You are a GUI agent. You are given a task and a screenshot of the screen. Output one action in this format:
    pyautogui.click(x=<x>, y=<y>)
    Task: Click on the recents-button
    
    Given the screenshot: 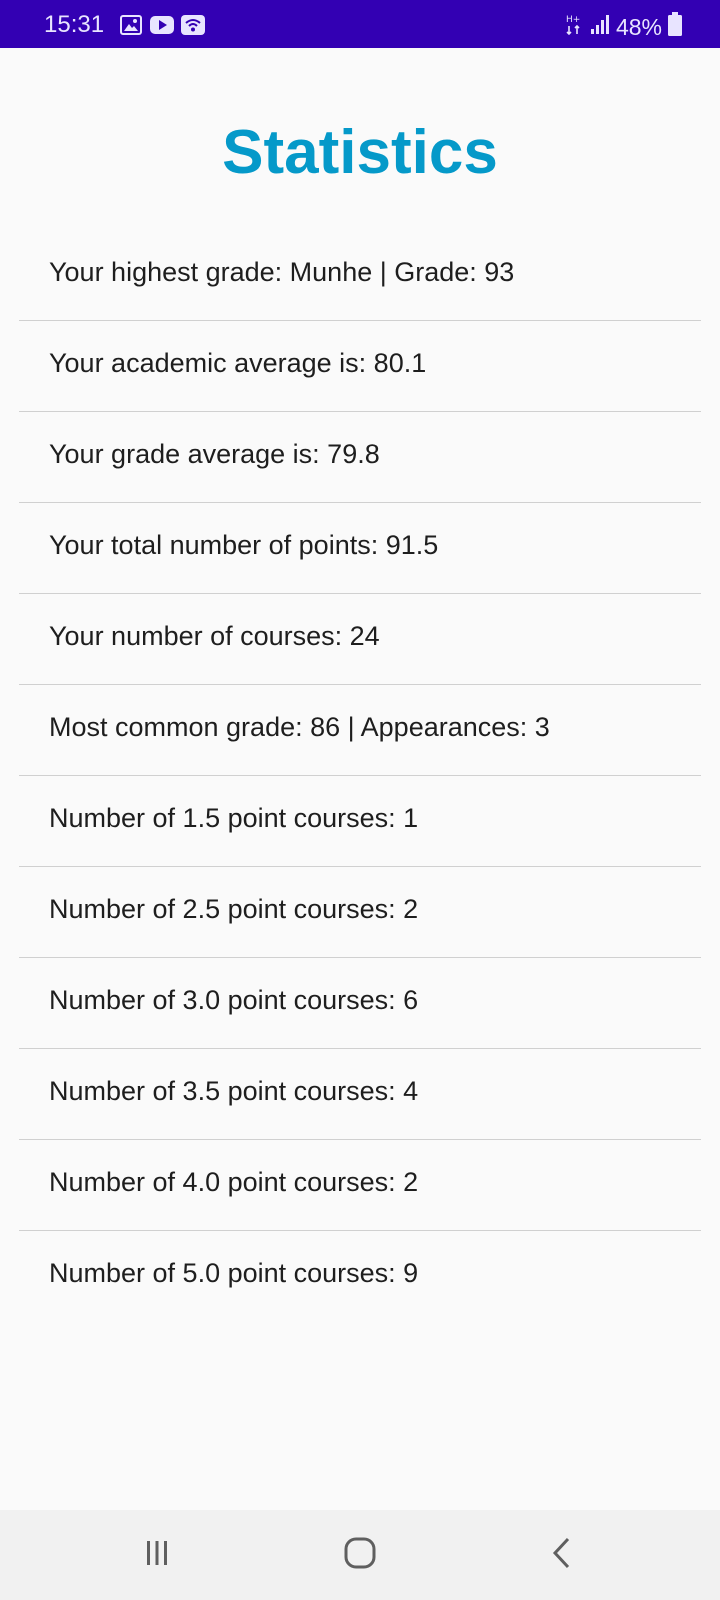 What is the action you would take?
    pyautogui.click(x=157, y=1555)
    